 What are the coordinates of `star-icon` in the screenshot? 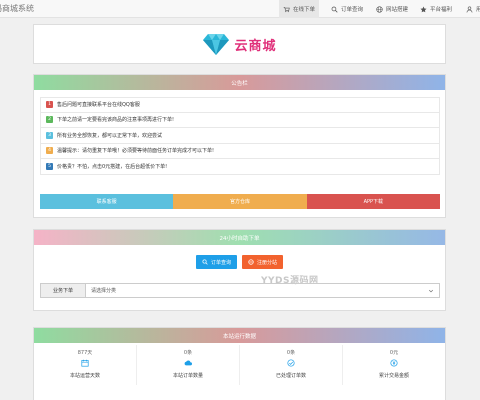 It's located at (423, 9).